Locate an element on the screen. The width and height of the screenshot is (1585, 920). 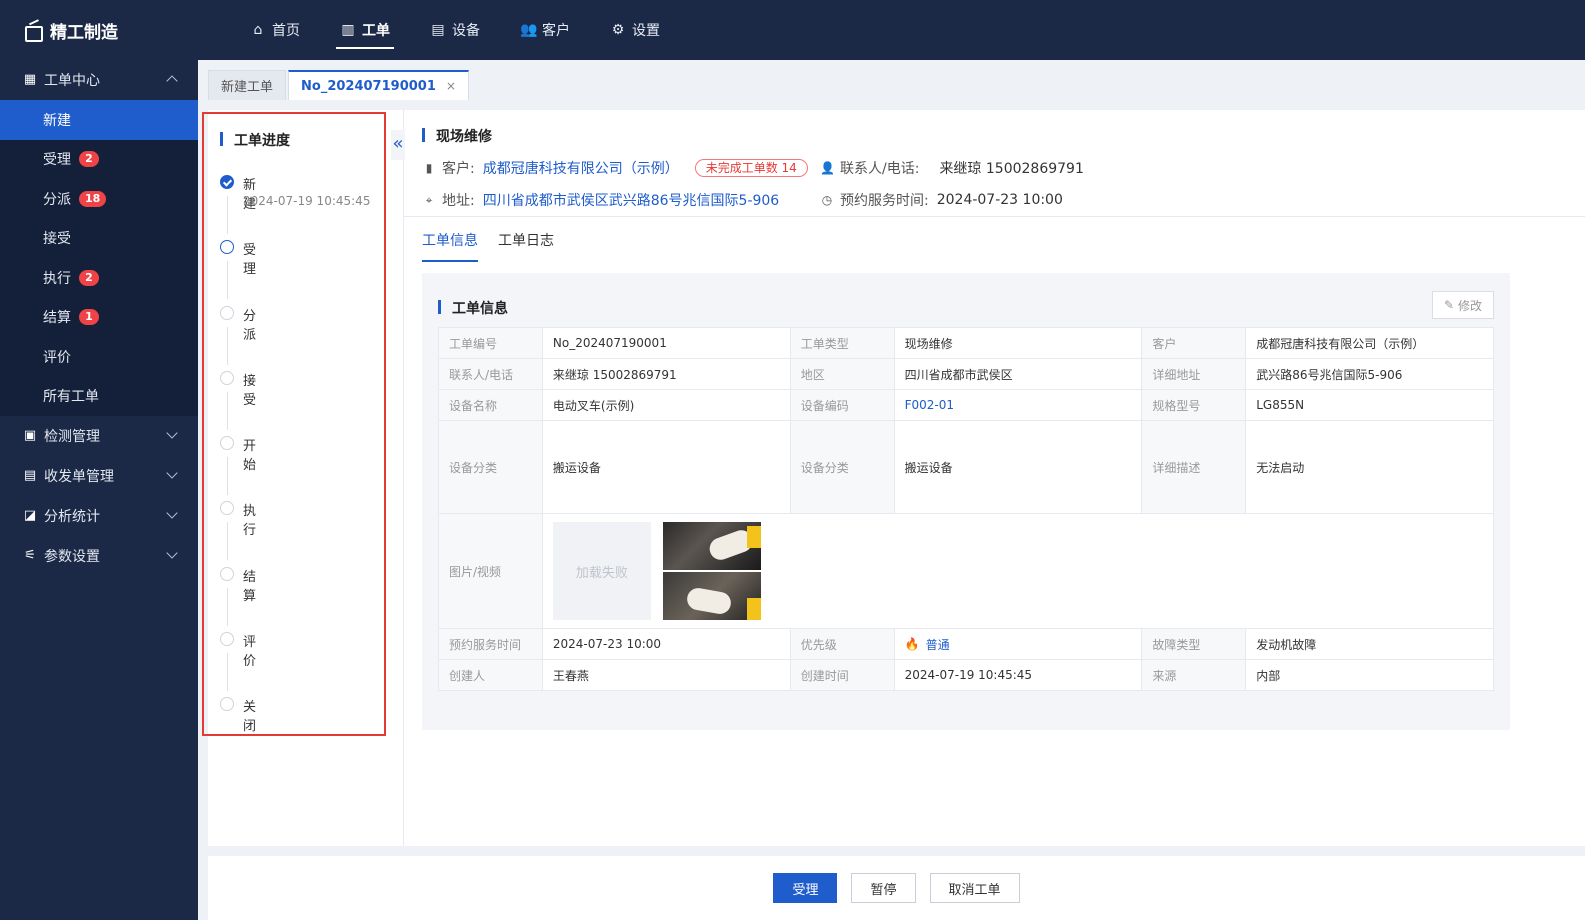
media-cell: 加载失败 is located at coordinates (1018, 571).